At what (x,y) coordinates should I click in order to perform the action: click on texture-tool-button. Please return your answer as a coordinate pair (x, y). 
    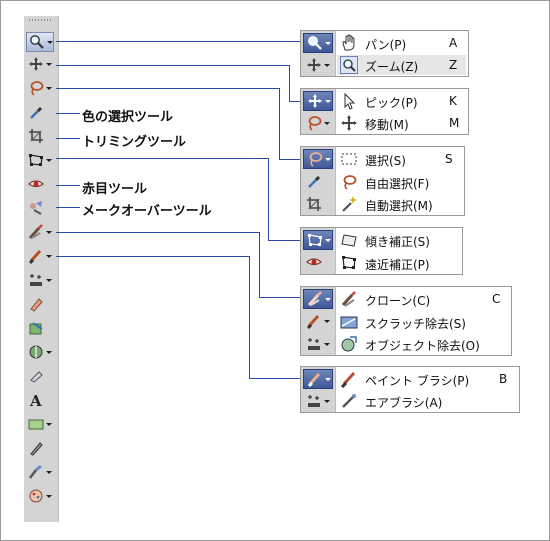
    Looking at the image, I should click on (40, 497).